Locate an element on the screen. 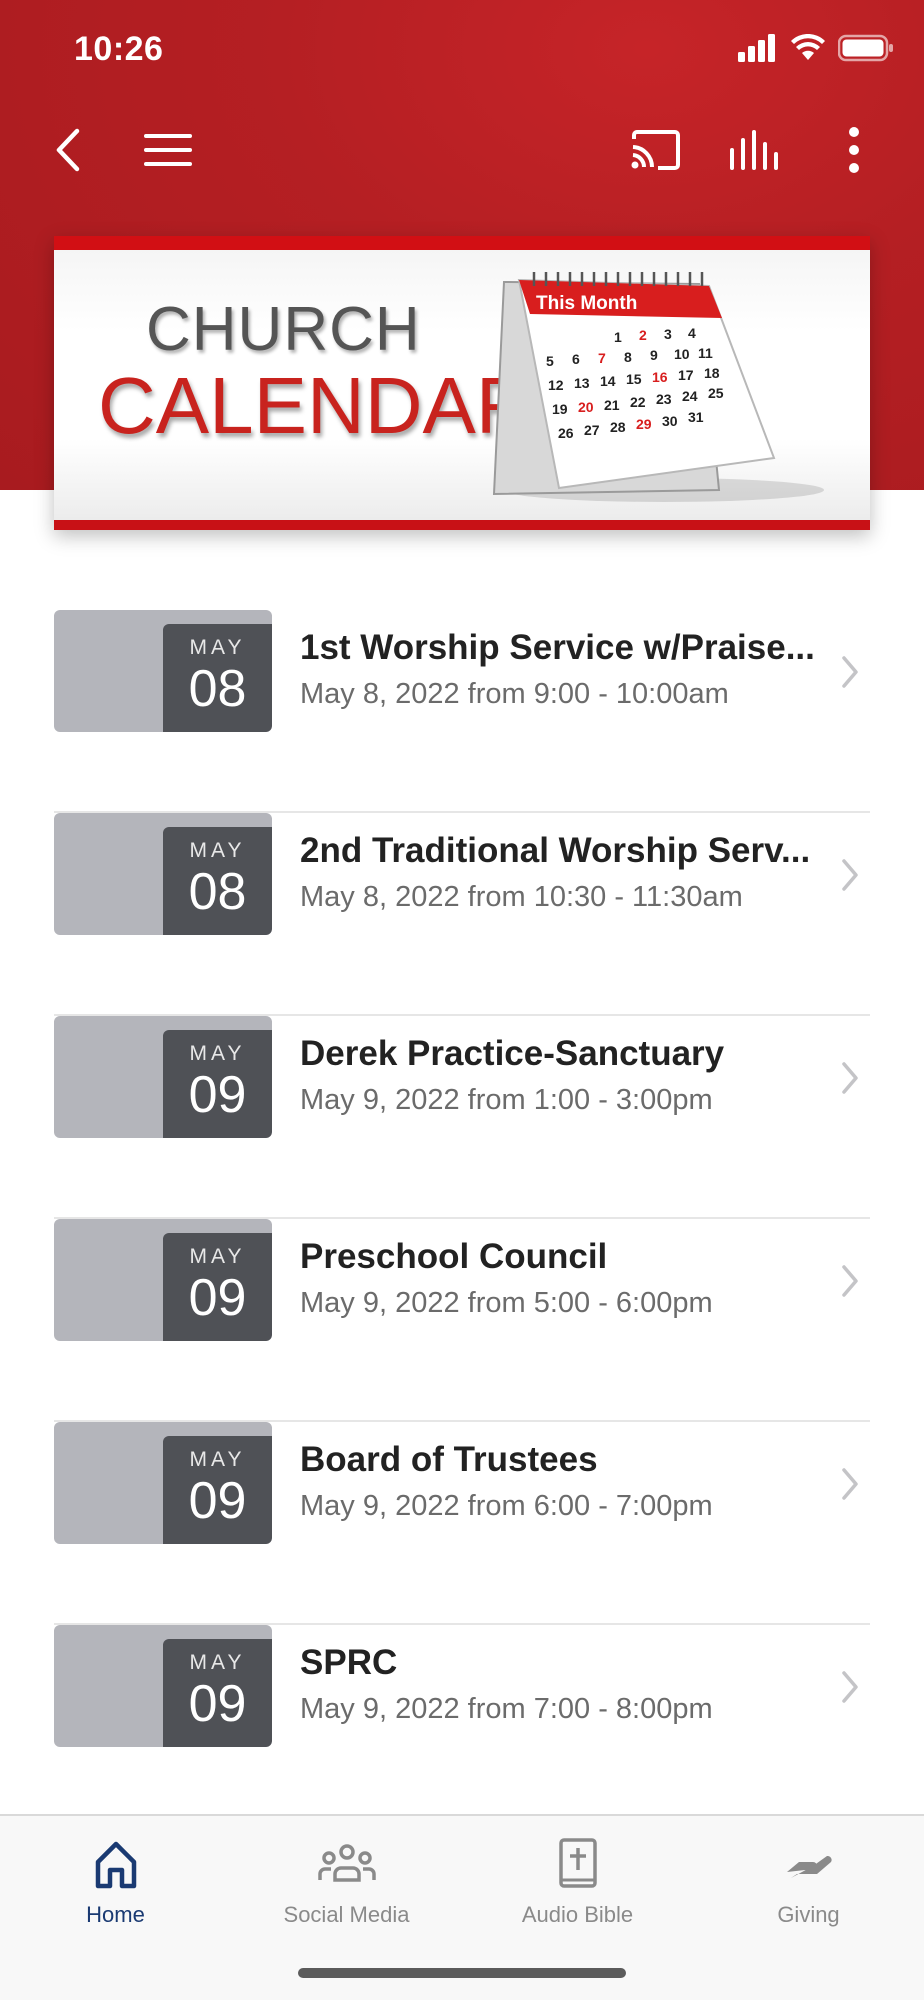 This screenshot has width=924, height=2000. audio-levels-button is located at coordinates (754, 150).